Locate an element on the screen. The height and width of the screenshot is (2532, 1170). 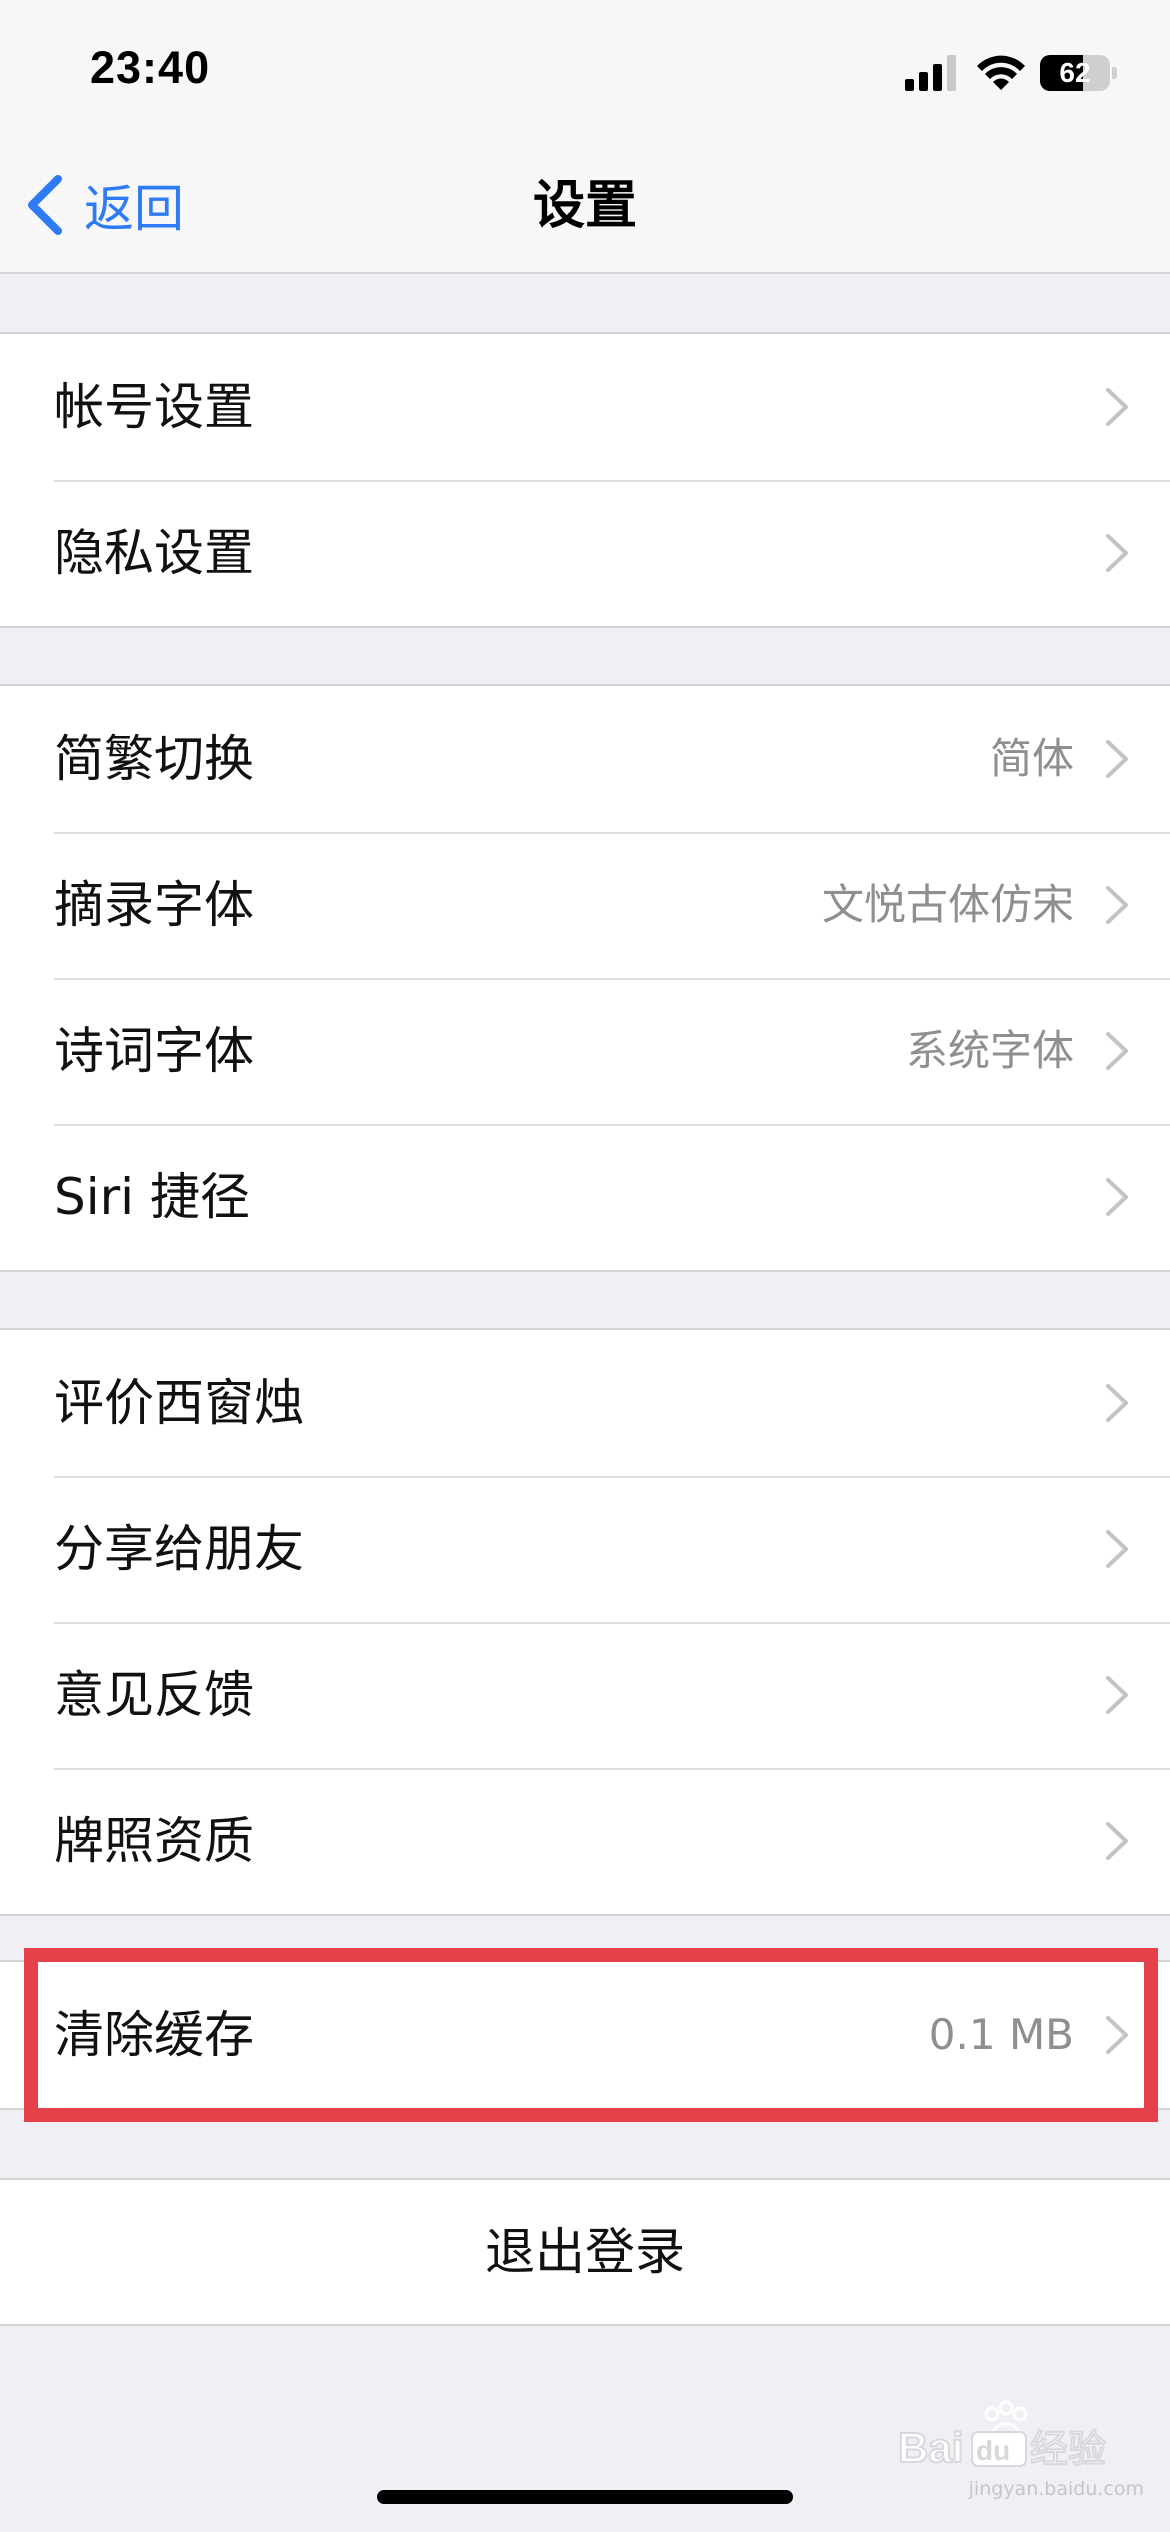
row-share-with-friends: 分享给朋友 is located at coordinates (585, 1549).